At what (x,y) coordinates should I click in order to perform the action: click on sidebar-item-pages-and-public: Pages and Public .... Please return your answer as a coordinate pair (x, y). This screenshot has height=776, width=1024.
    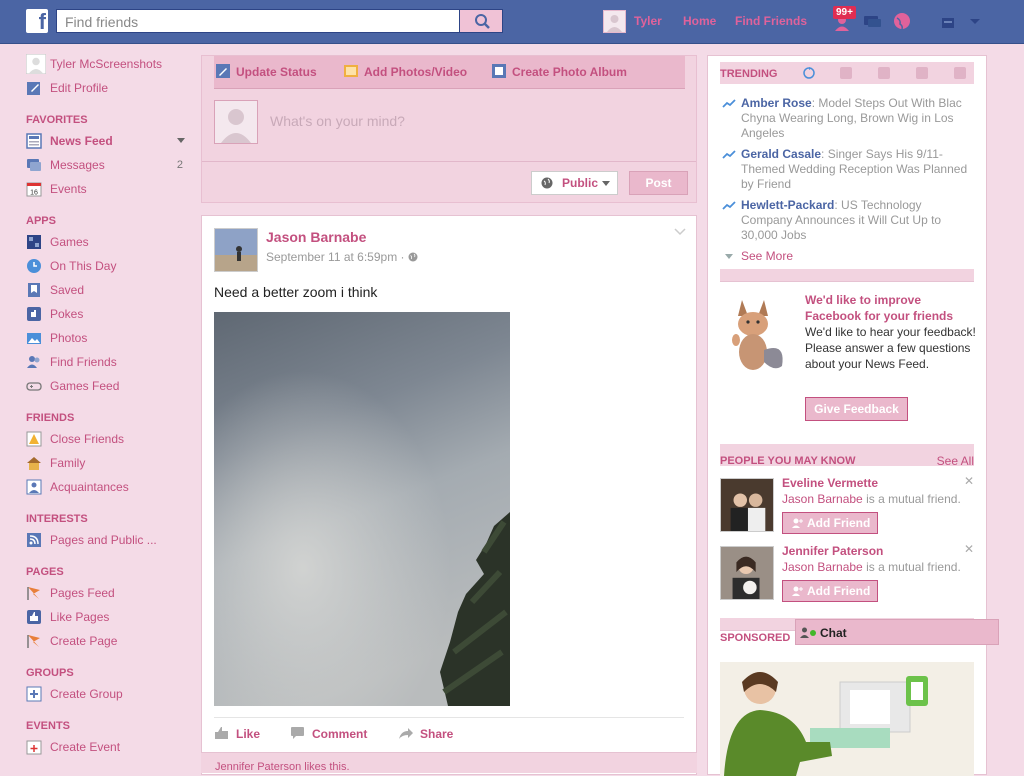
    Looking at the image, I should click on (108, 543).